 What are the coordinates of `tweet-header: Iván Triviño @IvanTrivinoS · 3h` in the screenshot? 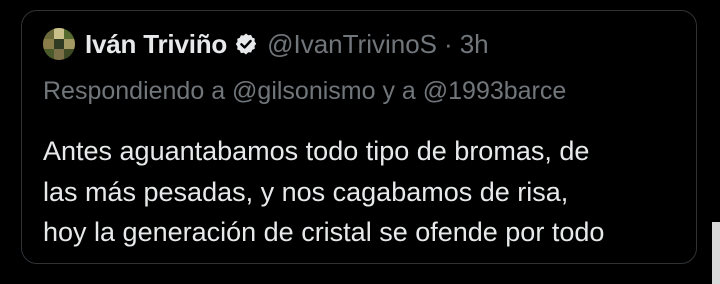 It's located at (266, 44).